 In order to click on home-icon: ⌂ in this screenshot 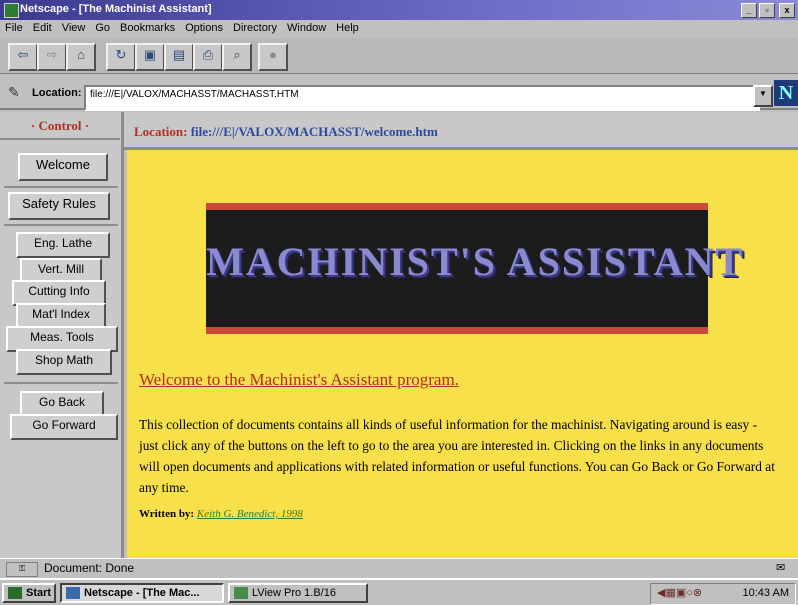, I will do `click(81, 57)`.